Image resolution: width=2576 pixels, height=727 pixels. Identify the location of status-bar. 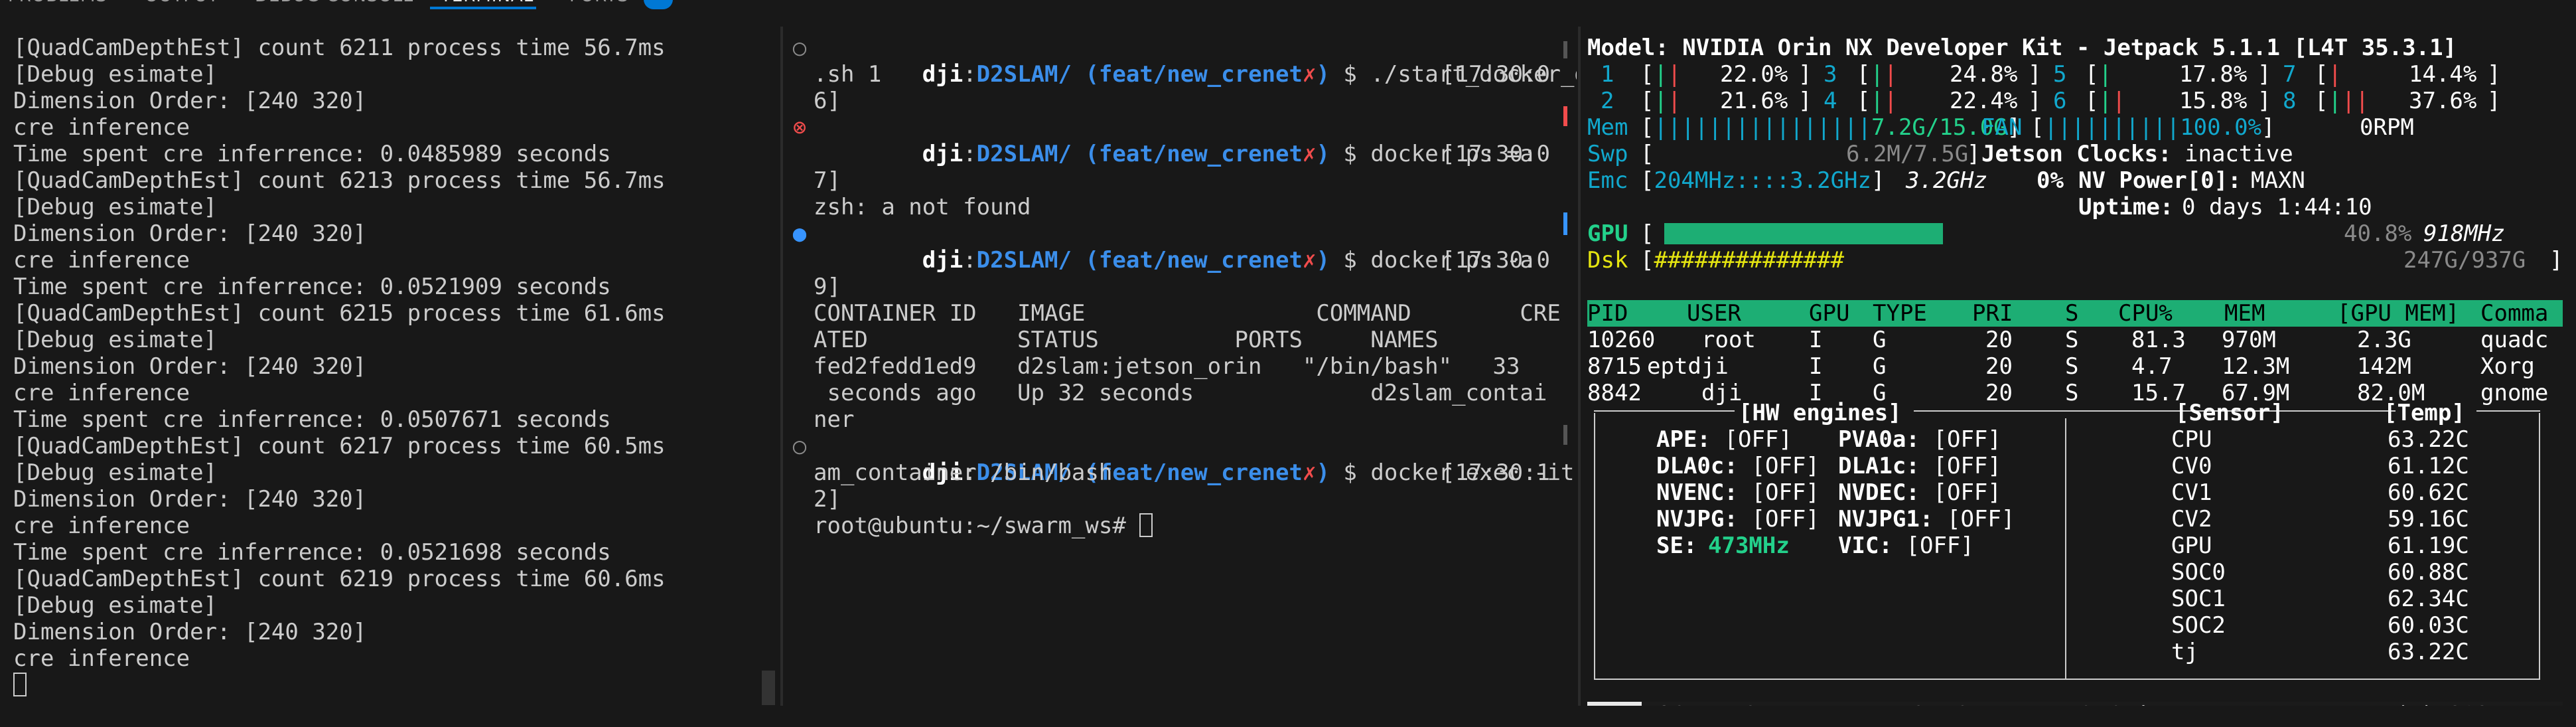
(1288, 716).